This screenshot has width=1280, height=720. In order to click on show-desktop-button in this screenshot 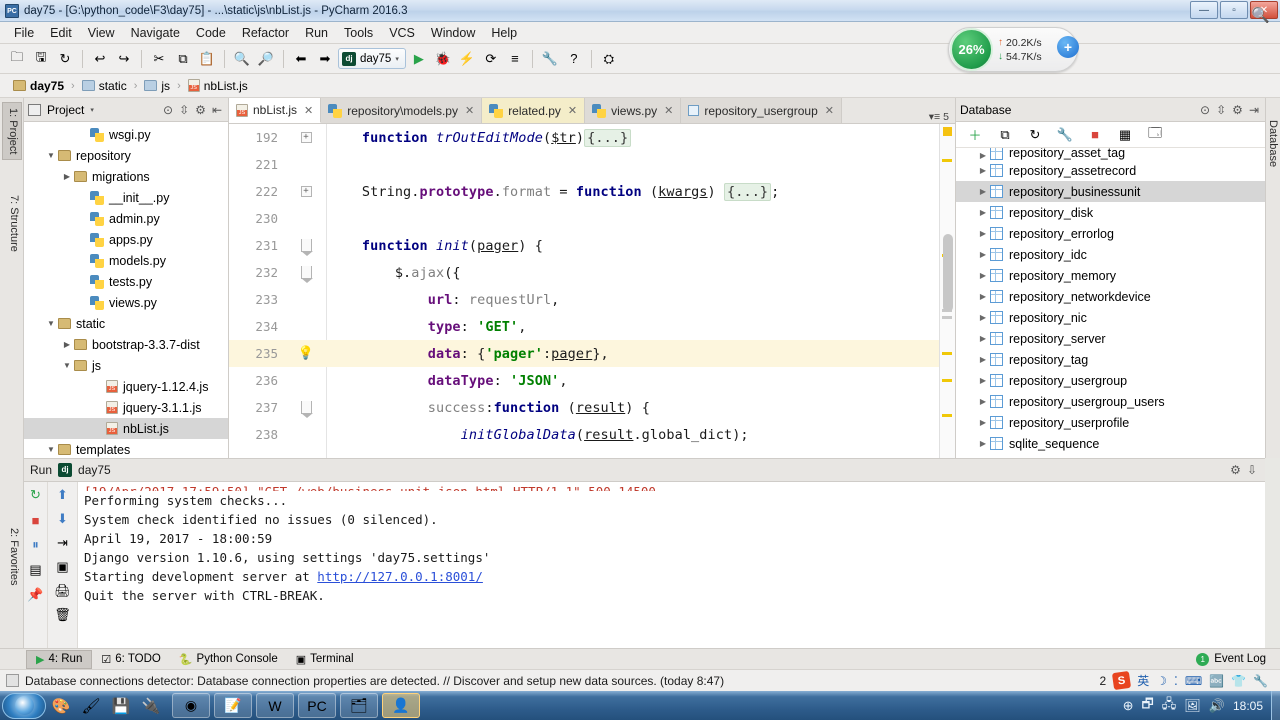, I will do `click(1275, 705)`.